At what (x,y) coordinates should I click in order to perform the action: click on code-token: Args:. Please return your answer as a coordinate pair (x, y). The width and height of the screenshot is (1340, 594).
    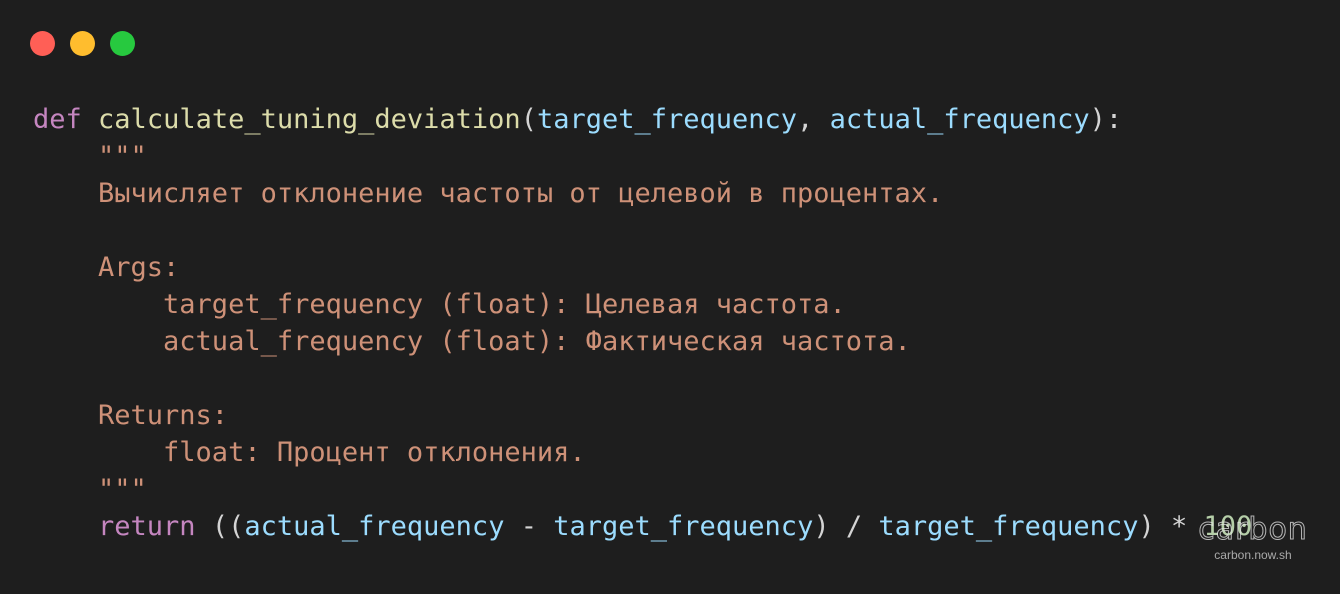
    Looking at the image, I should click on (106, 267).